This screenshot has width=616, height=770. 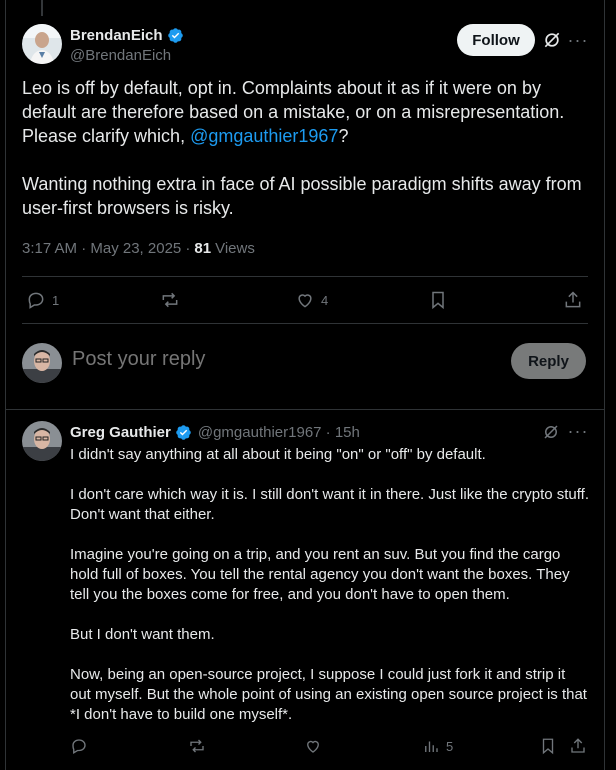 I want to click on views-action: 5, so click(x=437, y=746).